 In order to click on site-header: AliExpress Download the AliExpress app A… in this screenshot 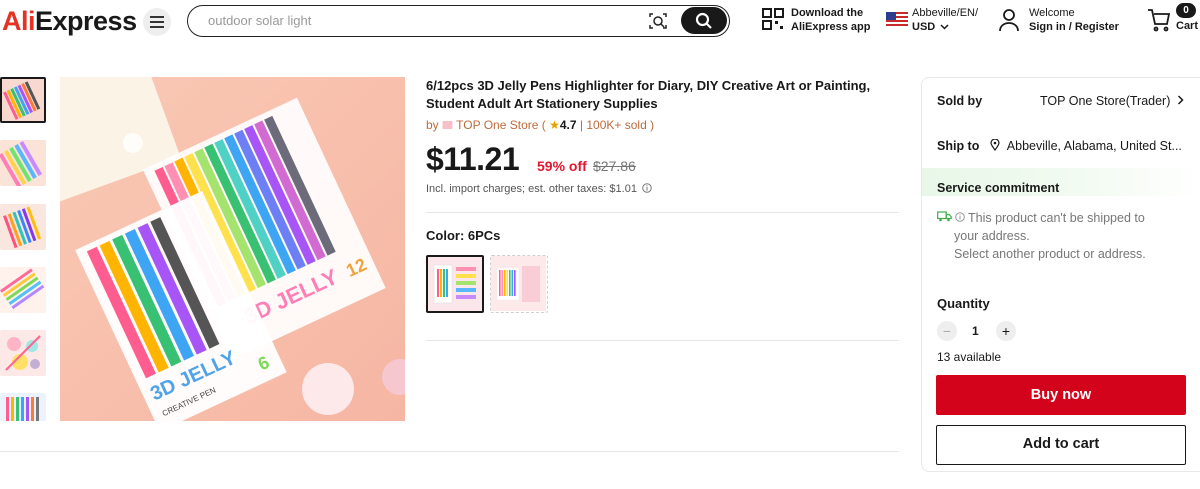, I will do `click(600, 22)`.